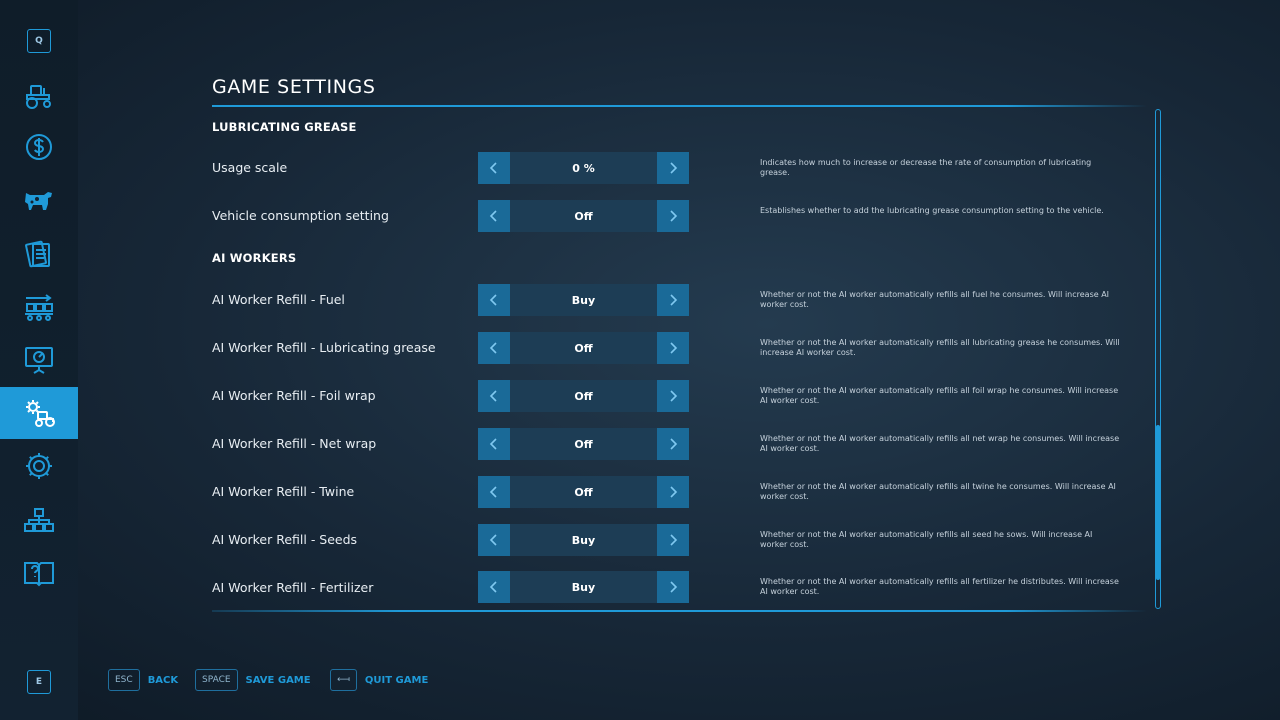 This screenshot has width=1280, height=720. What do you see at coordinates (679, 106) in the screenshot?
I see `title-divider` at bounding box center [679, 106].